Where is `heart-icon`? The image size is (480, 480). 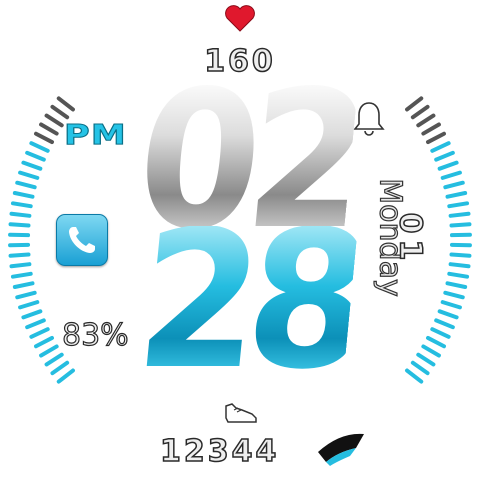 heart-icon is located at coordinates (240, 18).